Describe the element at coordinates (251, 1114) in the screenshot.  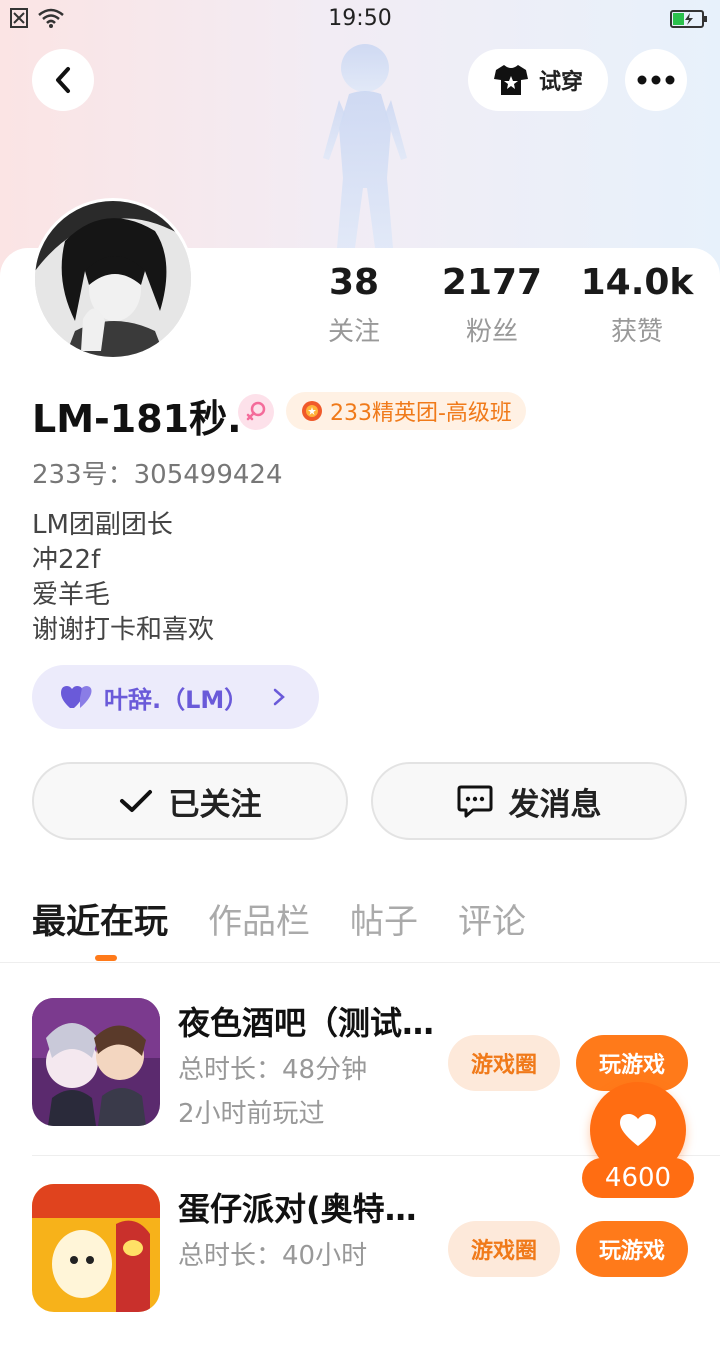
I see `game-last-played: 2小时前玩过` at that location.